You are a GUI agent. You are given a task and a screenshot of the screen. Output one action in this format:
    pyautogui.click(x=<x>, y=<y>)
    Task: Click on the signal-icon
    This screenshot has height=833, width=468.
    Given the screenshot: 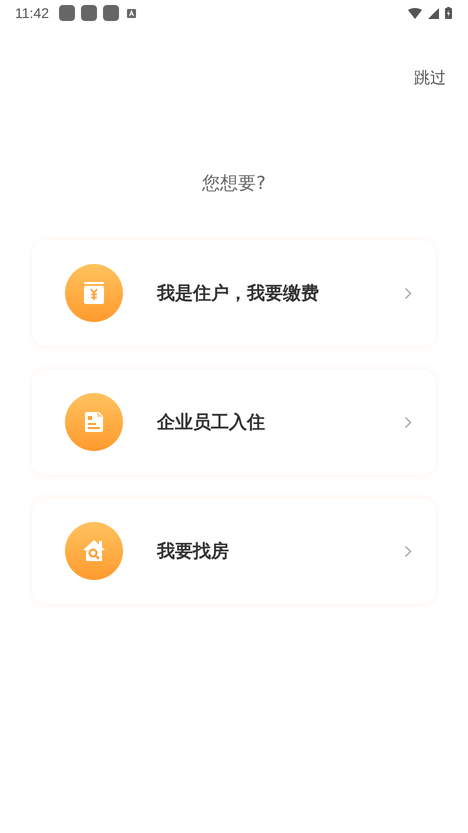 What is the action you would take?
    pyautogui.click(x=433, y=13)
    